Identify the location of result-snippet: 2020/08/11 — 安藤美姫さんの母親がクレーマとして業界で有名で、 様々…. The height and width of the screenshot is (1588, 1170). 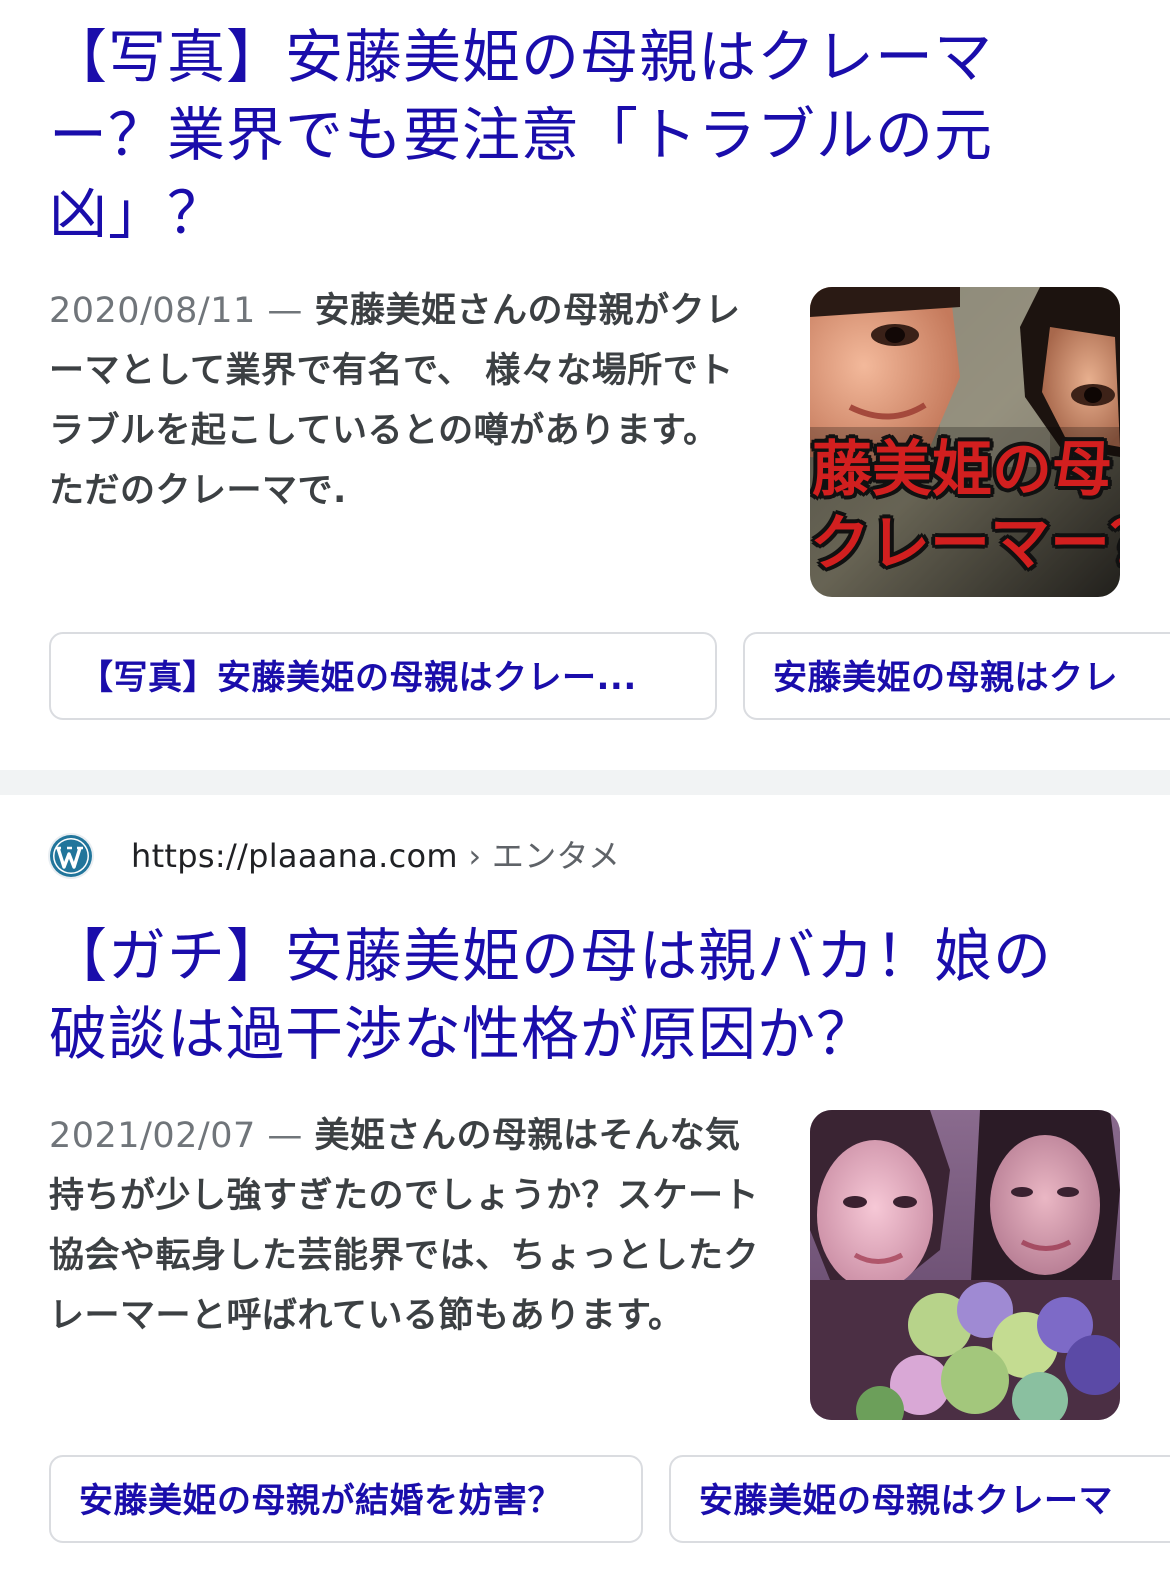
(406, 401).